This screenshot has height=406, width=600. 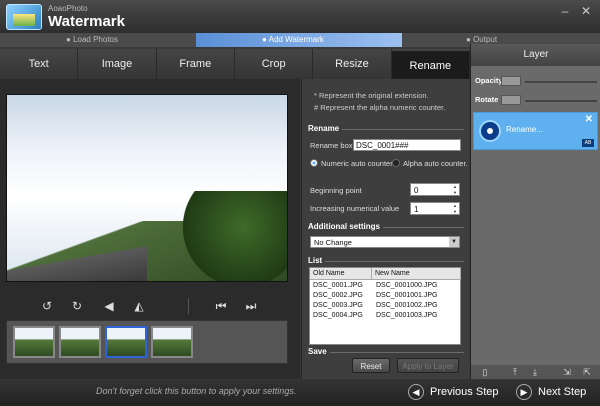 What do you see at coordinates (428, 365) in the screenshot?
I see `apply-to-layer-button: Apply to Layer` at bounding box center [428, 365].